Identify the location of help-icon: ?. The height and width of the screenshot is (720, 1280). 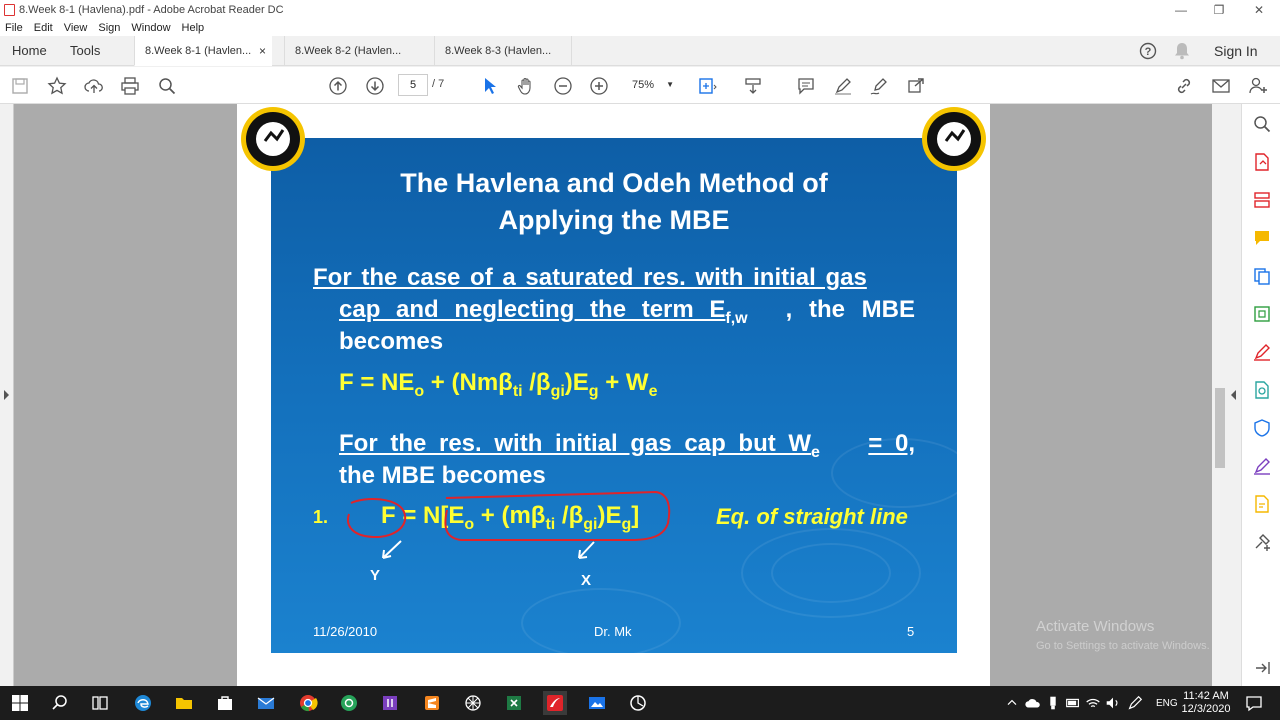
(1148, 51).